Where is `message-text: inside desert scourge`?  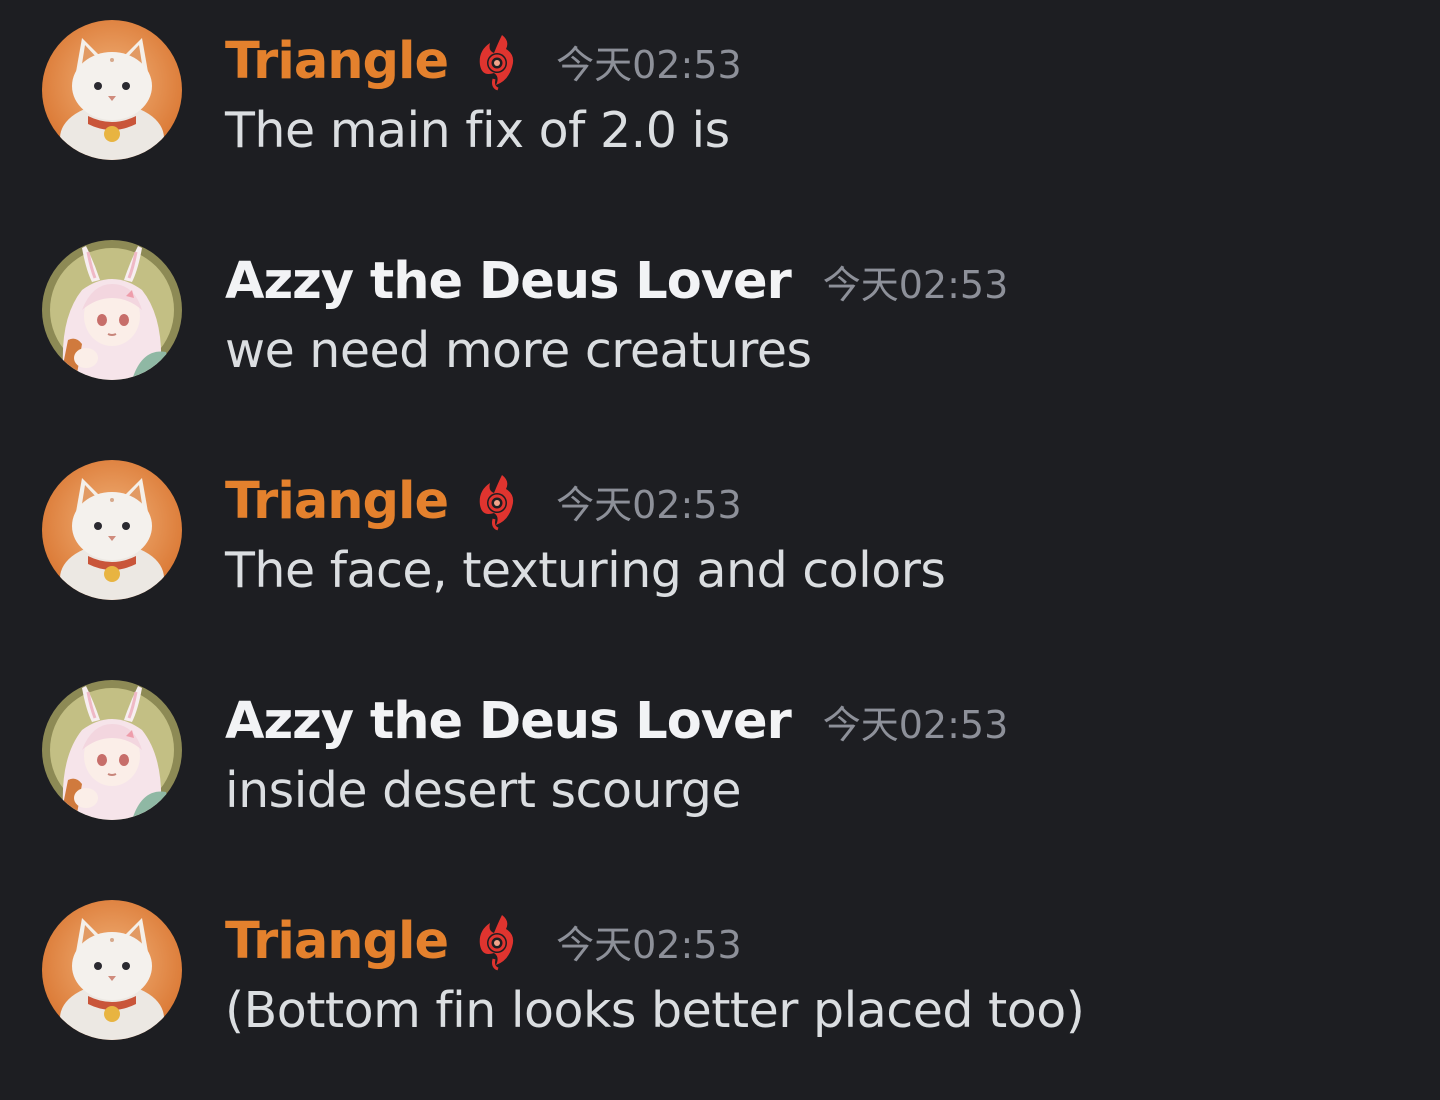
message-text: inside desert scourge is located at coordinates (483, 790).